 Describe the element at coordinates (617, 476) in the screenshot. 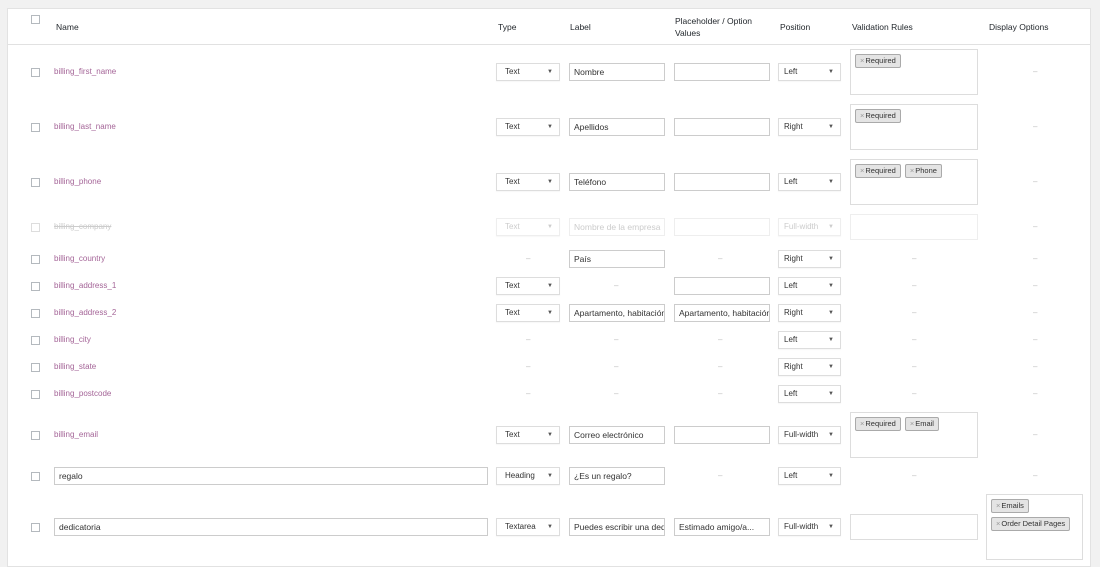

I see `label-input: ¿Es un regalo?` at that location.